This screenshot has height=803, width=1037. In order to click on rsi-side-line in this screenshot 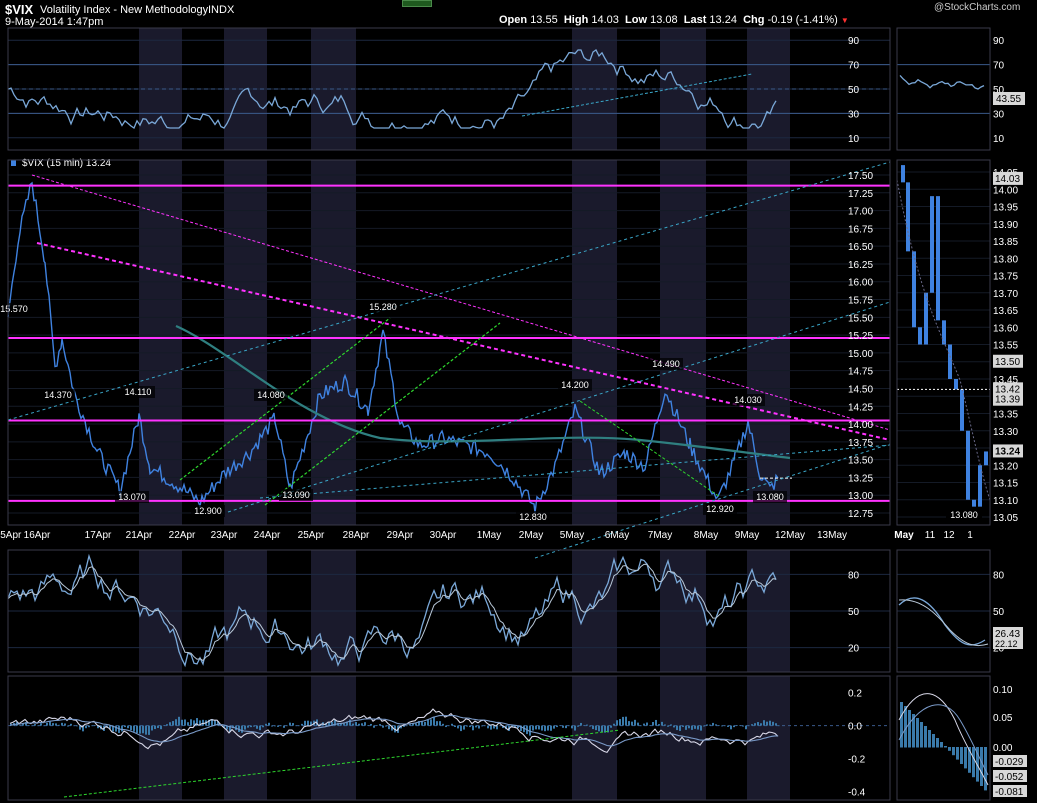, I will do `click(942, 82)`.